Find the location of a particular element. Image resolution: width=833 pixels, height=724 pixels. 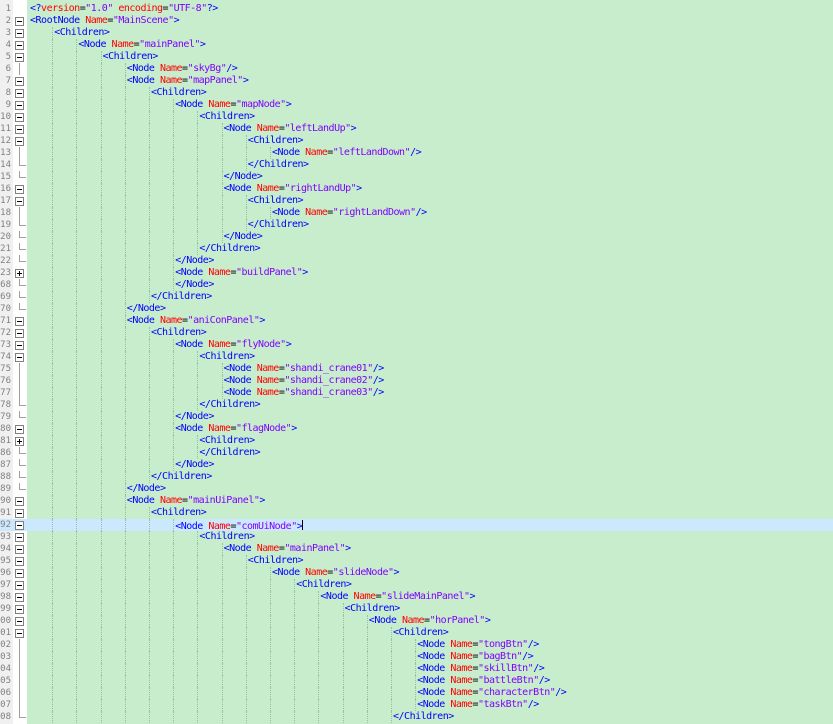

code-text: <Node Name="slideMainPanel"> is located at coordinates (397, 597).